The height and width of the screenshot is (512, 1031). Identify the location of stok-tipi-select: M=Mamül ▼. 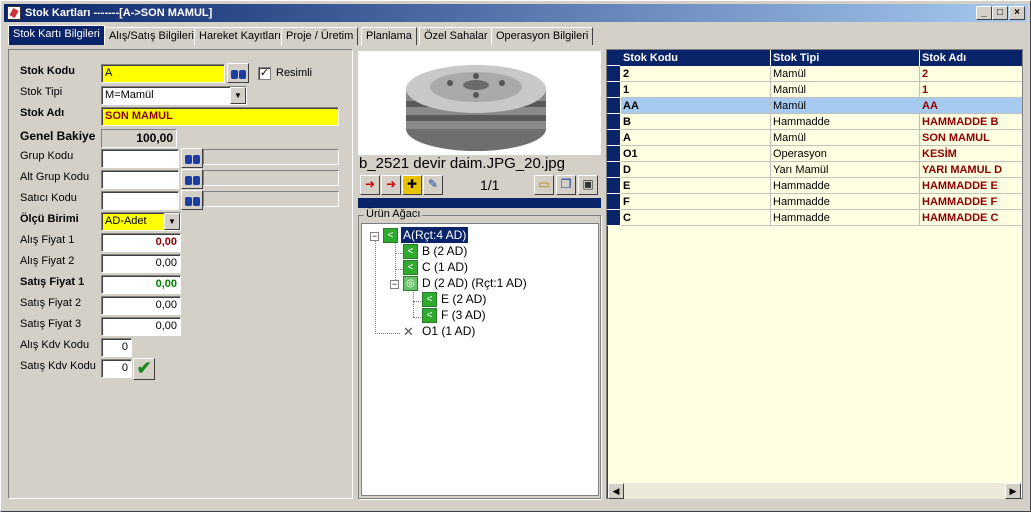
(174, 95).